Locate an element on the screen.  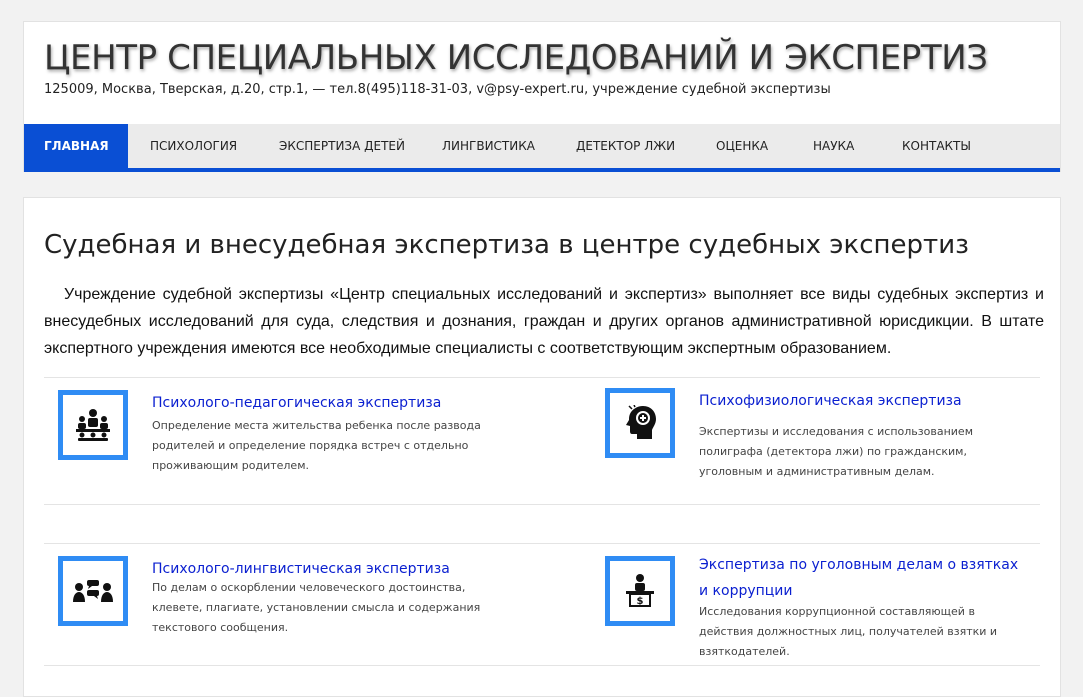
nav-item-appraisal: ОЦЕНКА is located at coordinates (744, 146).